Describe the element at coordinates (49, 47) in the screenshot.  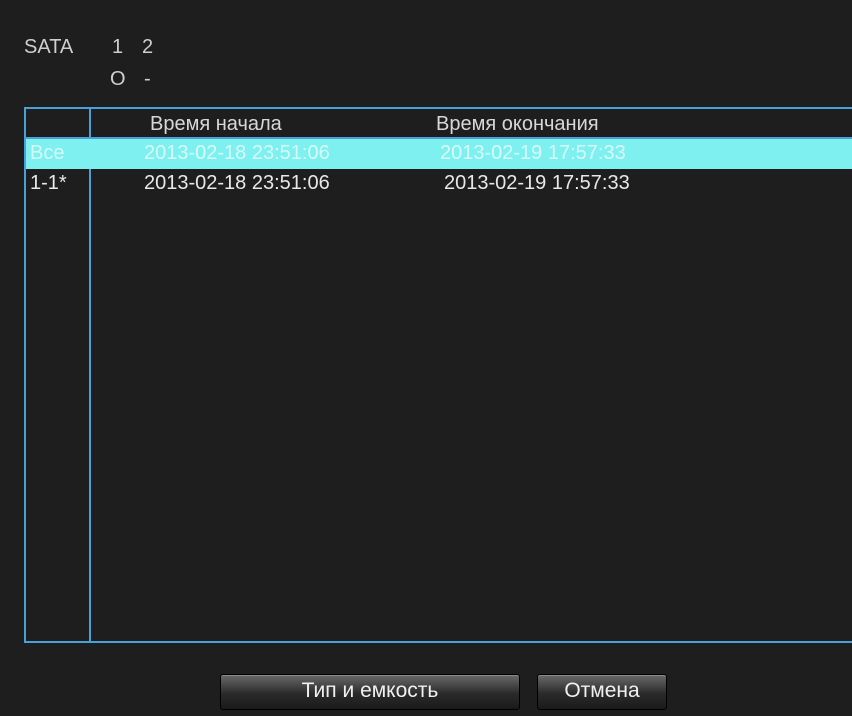
I see `sata-label: SATA` at that location.